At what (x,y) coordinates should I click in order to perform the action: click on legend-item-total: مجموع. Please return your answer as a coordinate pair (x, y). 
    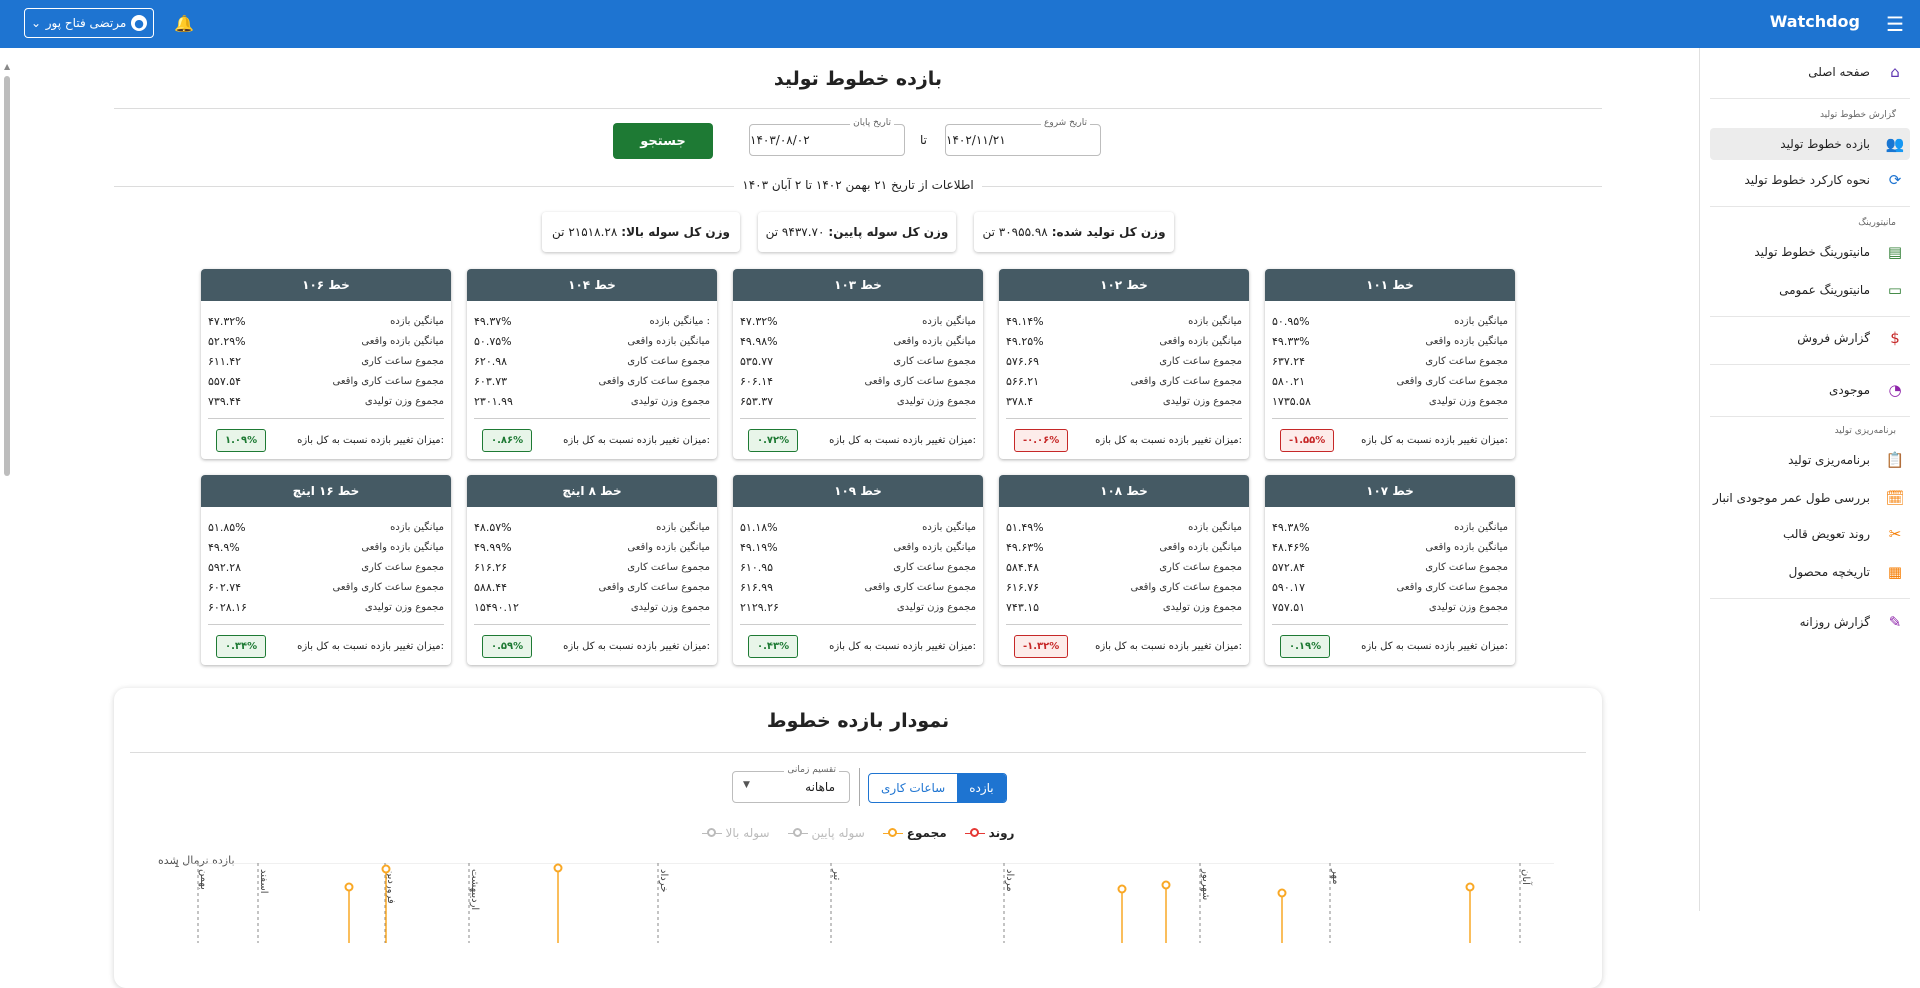
    Looking at the image, I should click on (914, 833).